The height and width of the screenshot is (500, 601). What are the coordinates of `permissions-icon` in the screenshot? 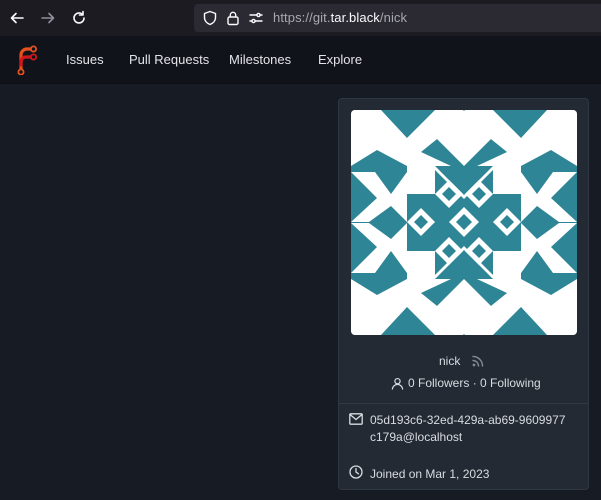 It's located at (256, 18).